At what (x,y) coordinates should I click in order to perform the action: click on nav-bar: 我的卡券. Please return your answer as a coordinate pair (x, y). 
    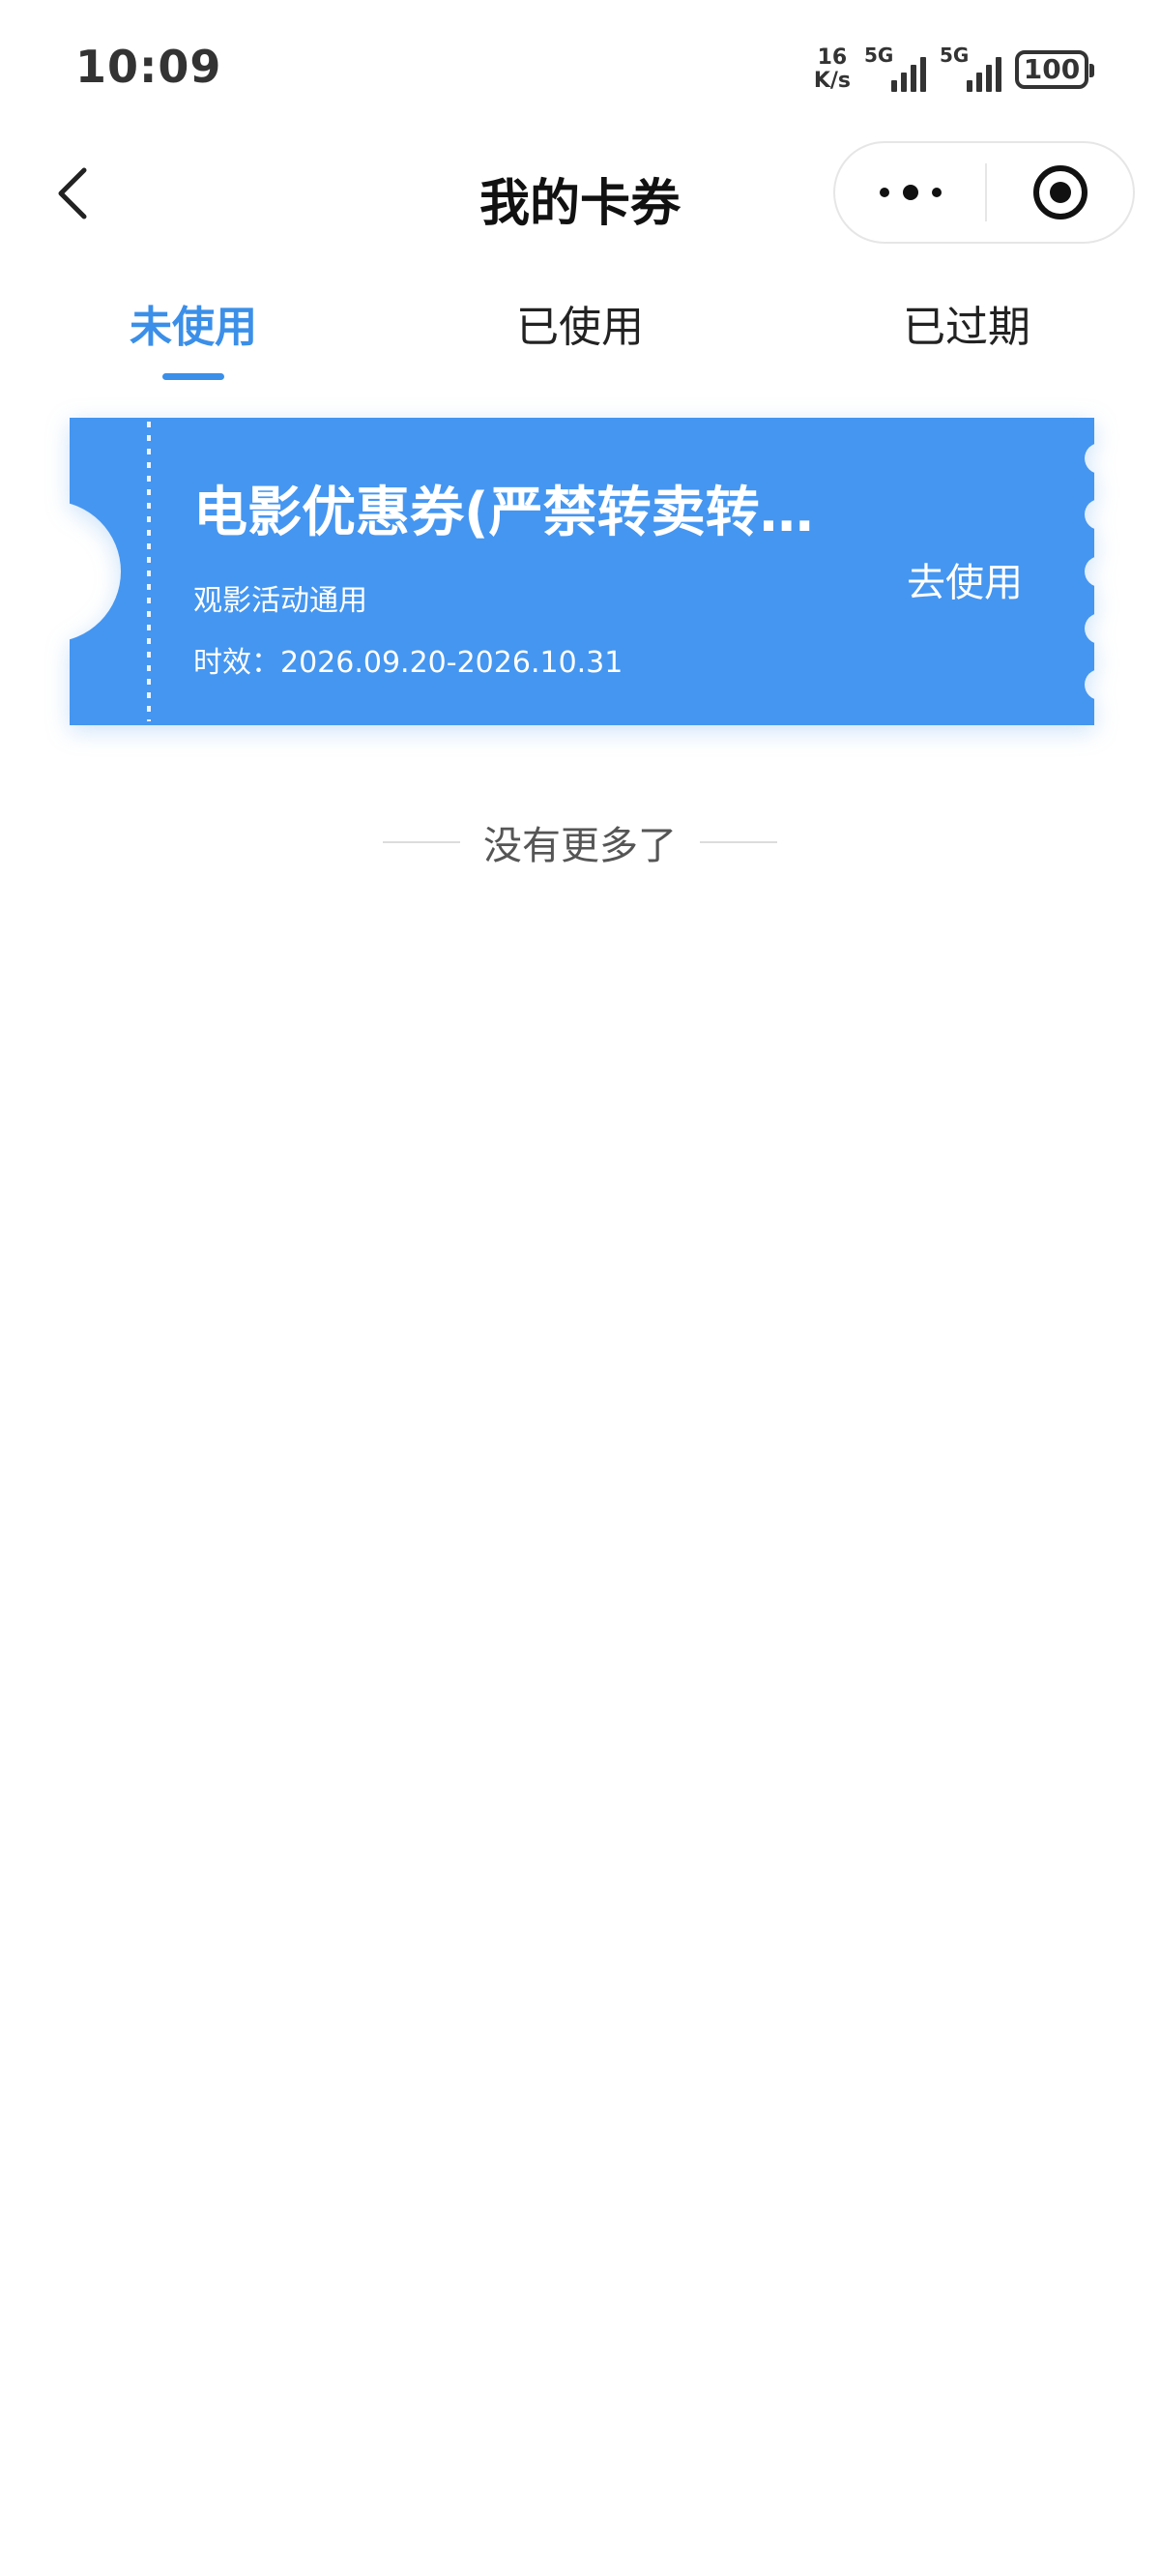
    Looking at the image, I should click on (580, 193).